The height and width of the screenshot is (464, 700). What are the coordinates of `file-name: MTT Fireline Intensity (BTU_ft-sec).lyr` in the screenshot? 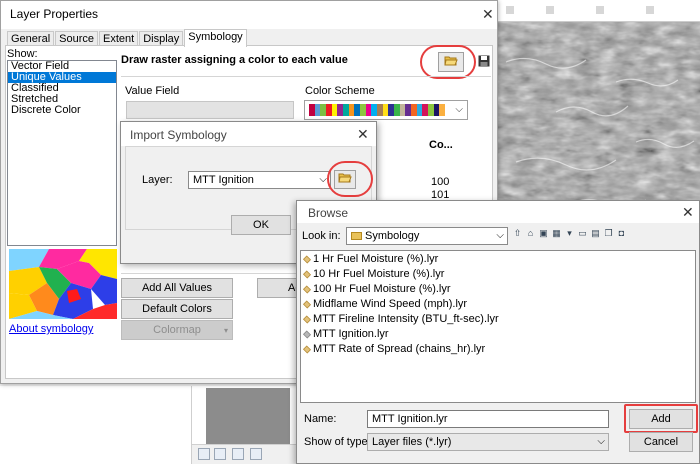 It's located at (406, 319).